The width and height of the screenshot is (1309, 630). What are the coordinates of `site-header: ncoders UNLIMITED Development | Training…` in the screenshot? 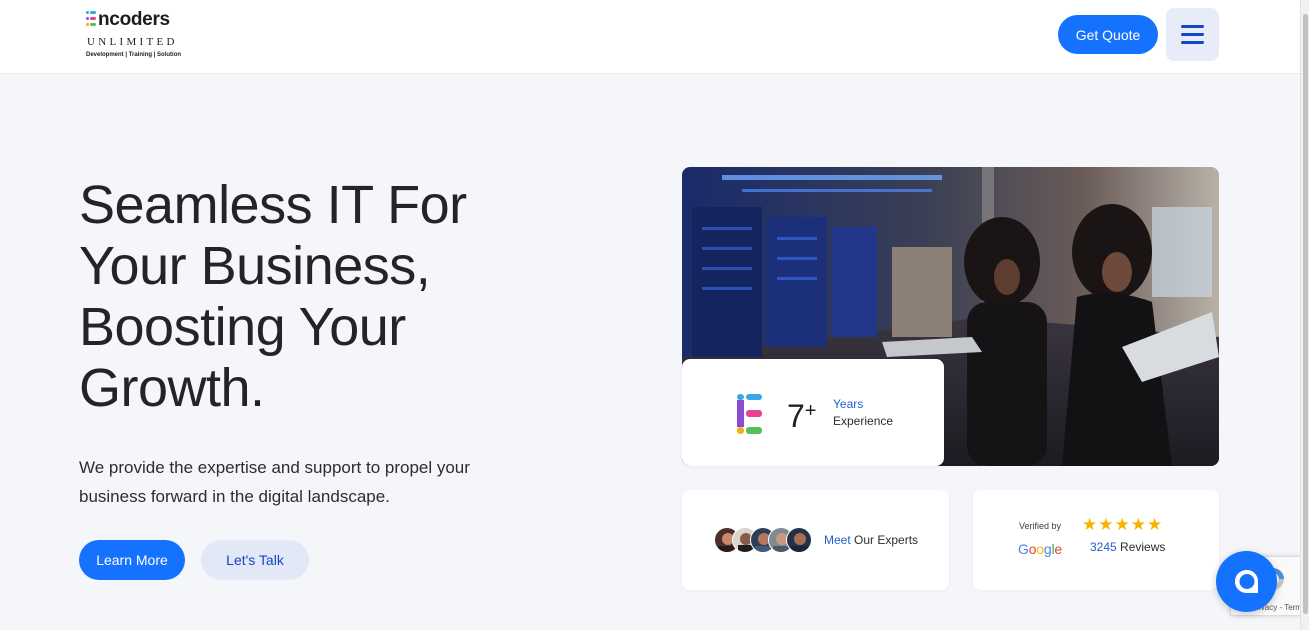 It's located at (650, 37).